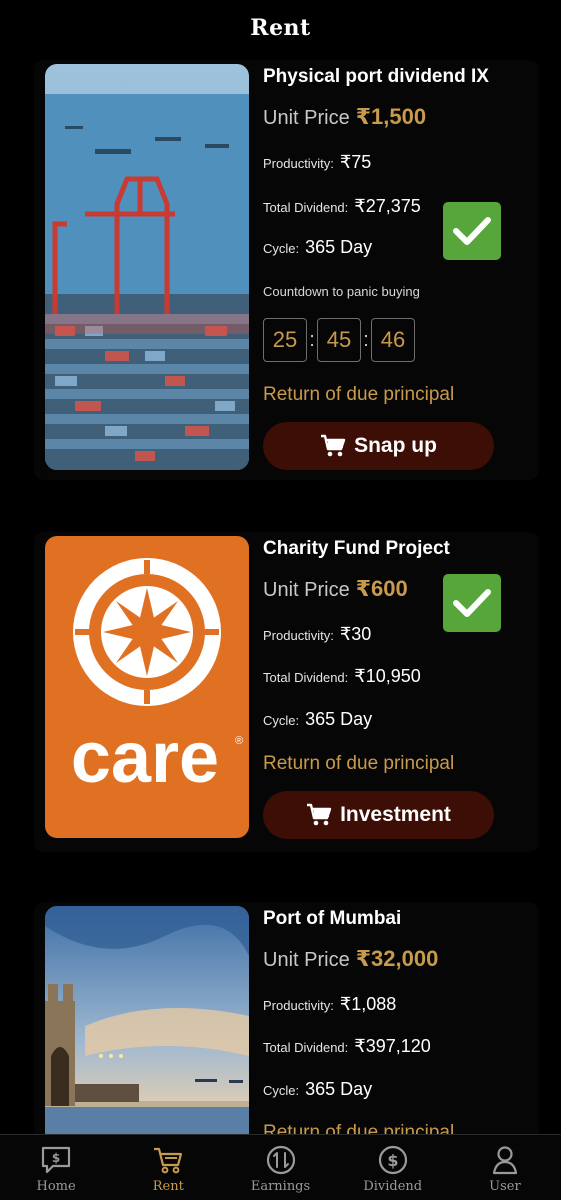 This screenshot has width=561, height=1200. I want to click on bottom-tab-bar: $ Home Rent Earnings $ Dividend User, so click(280, 1167).